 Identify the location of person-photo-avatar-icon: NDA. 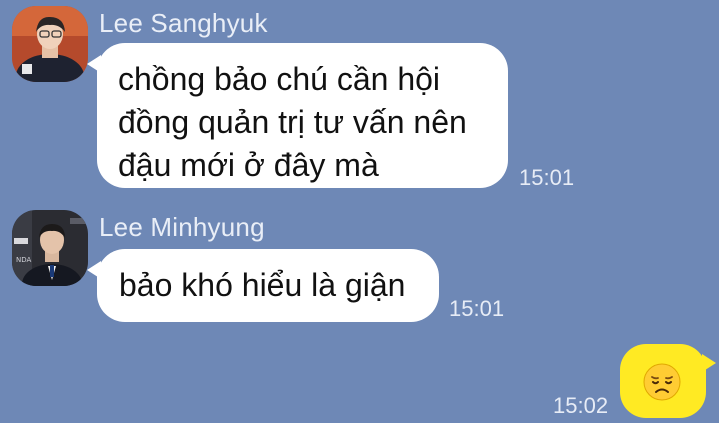
(50, 248).